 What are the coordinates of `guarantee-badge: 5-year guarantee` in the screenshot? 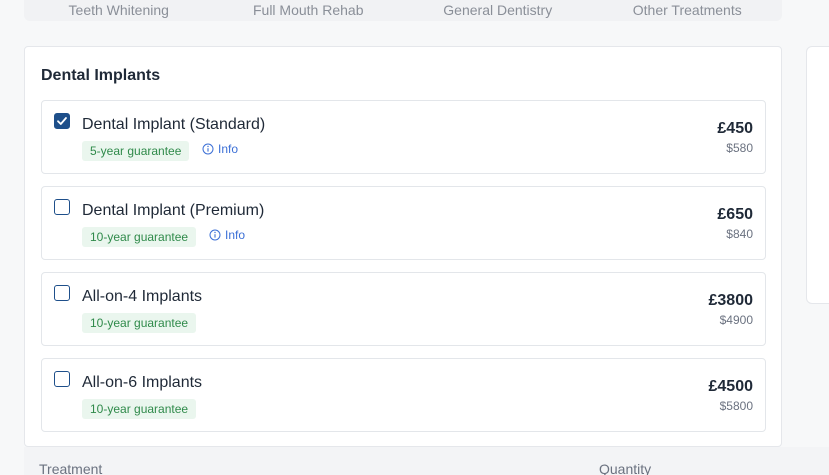 It's located at (136, 151).